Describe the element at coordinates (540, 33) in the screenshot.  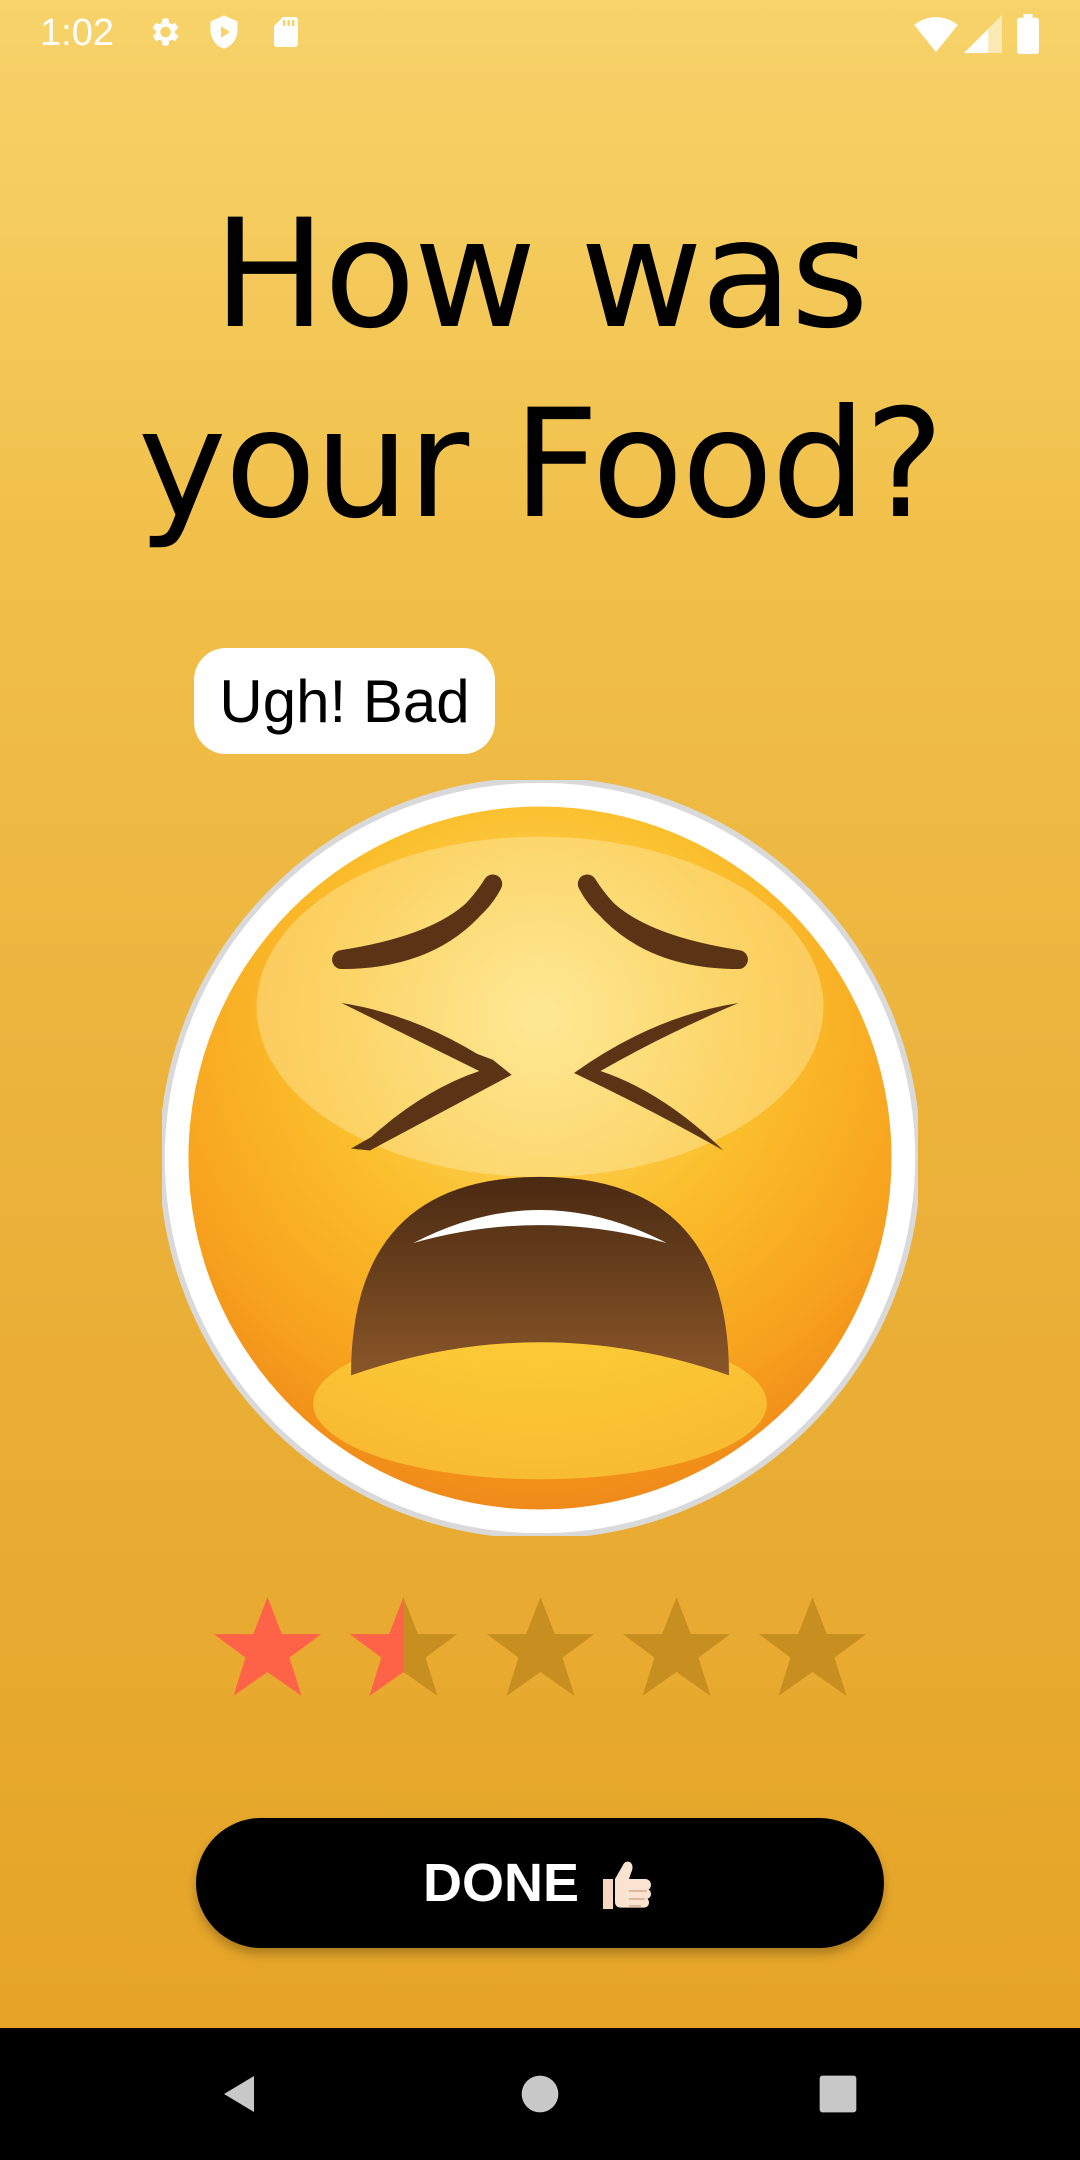
I see `status-bar: 1:02` at that location.